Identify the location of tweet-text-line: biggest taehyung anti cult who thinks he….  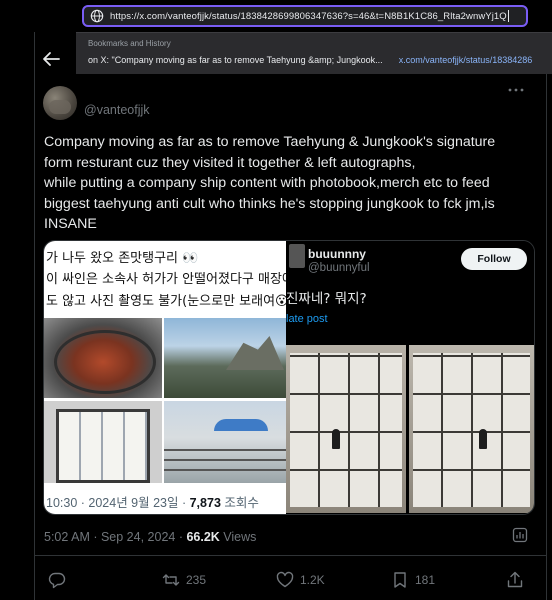
(269, 203).